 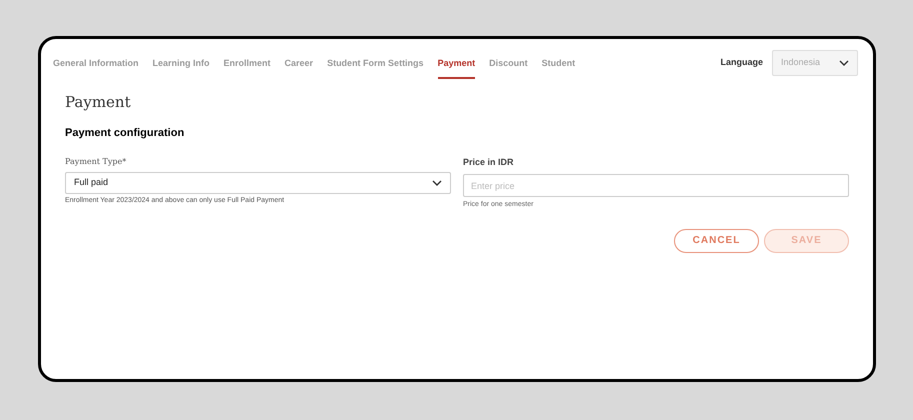 I want to click on tab: Student, so click(x=559, y=67).